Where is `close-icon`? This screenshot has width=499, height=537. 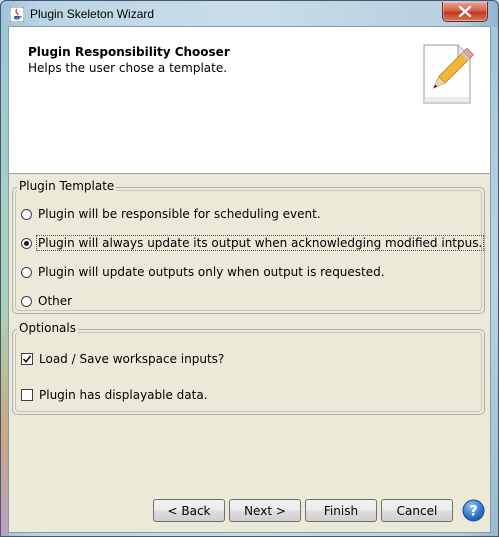
close-icon is located at coordinates (465, 11).